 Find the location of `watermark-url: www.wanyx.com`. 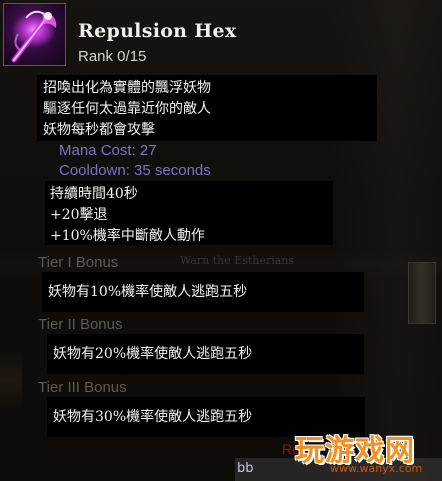

watermark-url: www.wanyx.com is located at coordinates (376, 468).